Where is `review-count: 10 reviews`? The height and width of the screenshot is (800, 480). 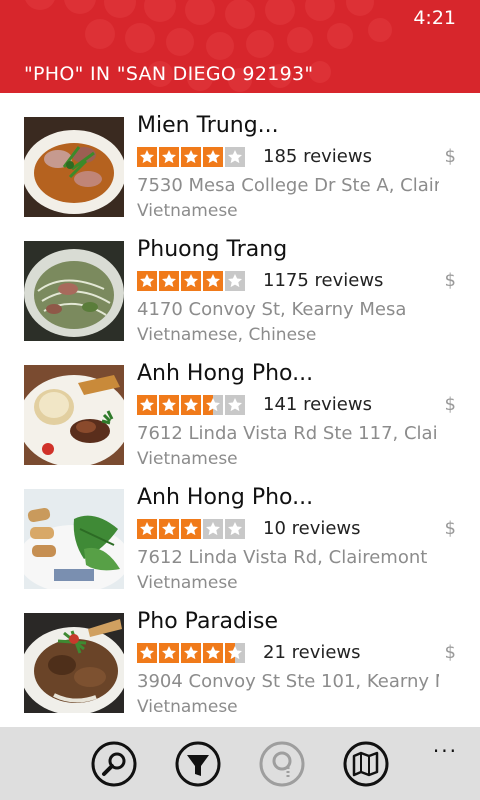
review-count: 10 reviews is located at coordinates (312, 528).